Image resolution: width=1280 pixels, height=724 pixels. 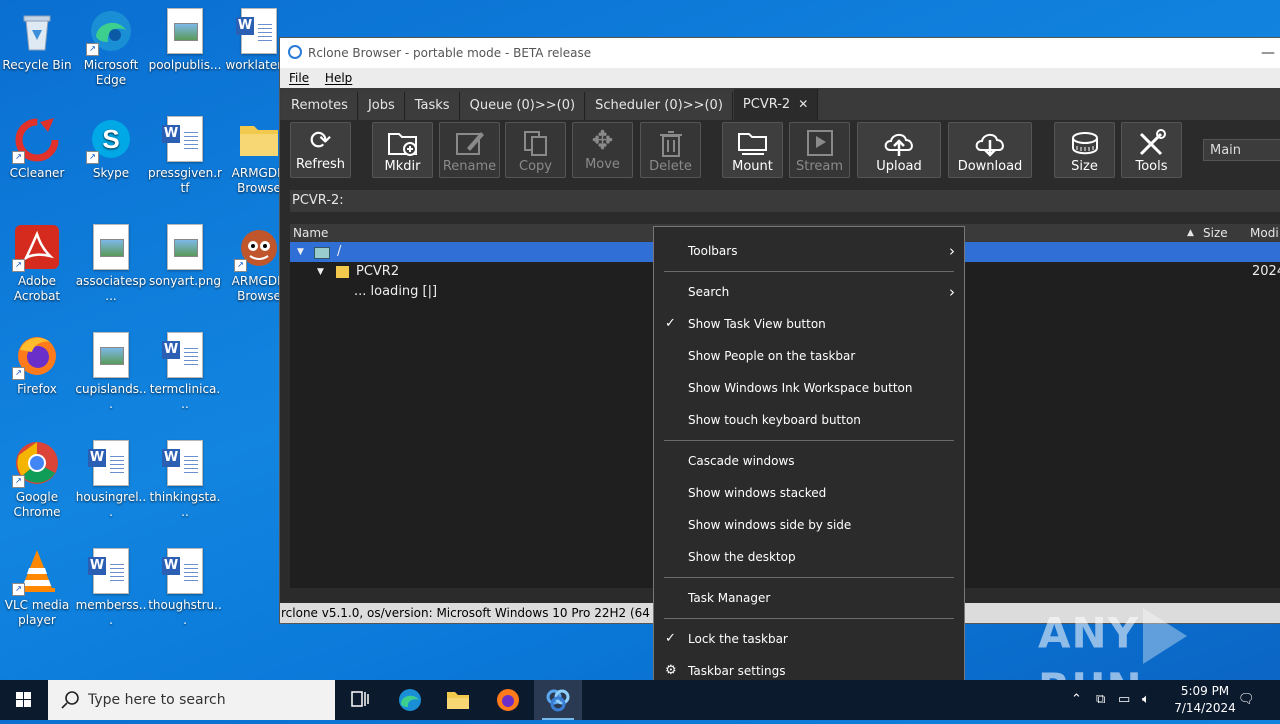 What do you see at coordinates (809, 598) in the screenshot?
I see `menu-item-task-manager: Task Manager` at bounding box center [809, 598].